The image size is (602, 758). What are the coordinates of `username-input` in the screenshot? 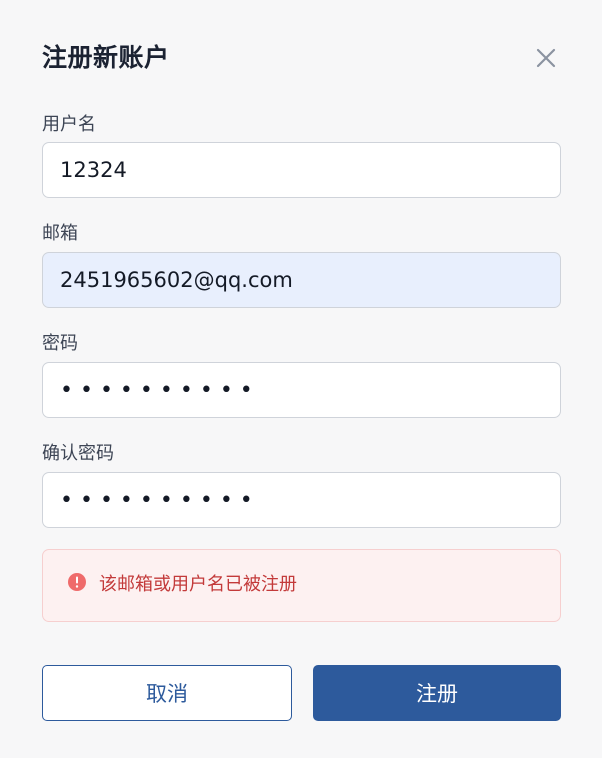 It's located at (301, 170).